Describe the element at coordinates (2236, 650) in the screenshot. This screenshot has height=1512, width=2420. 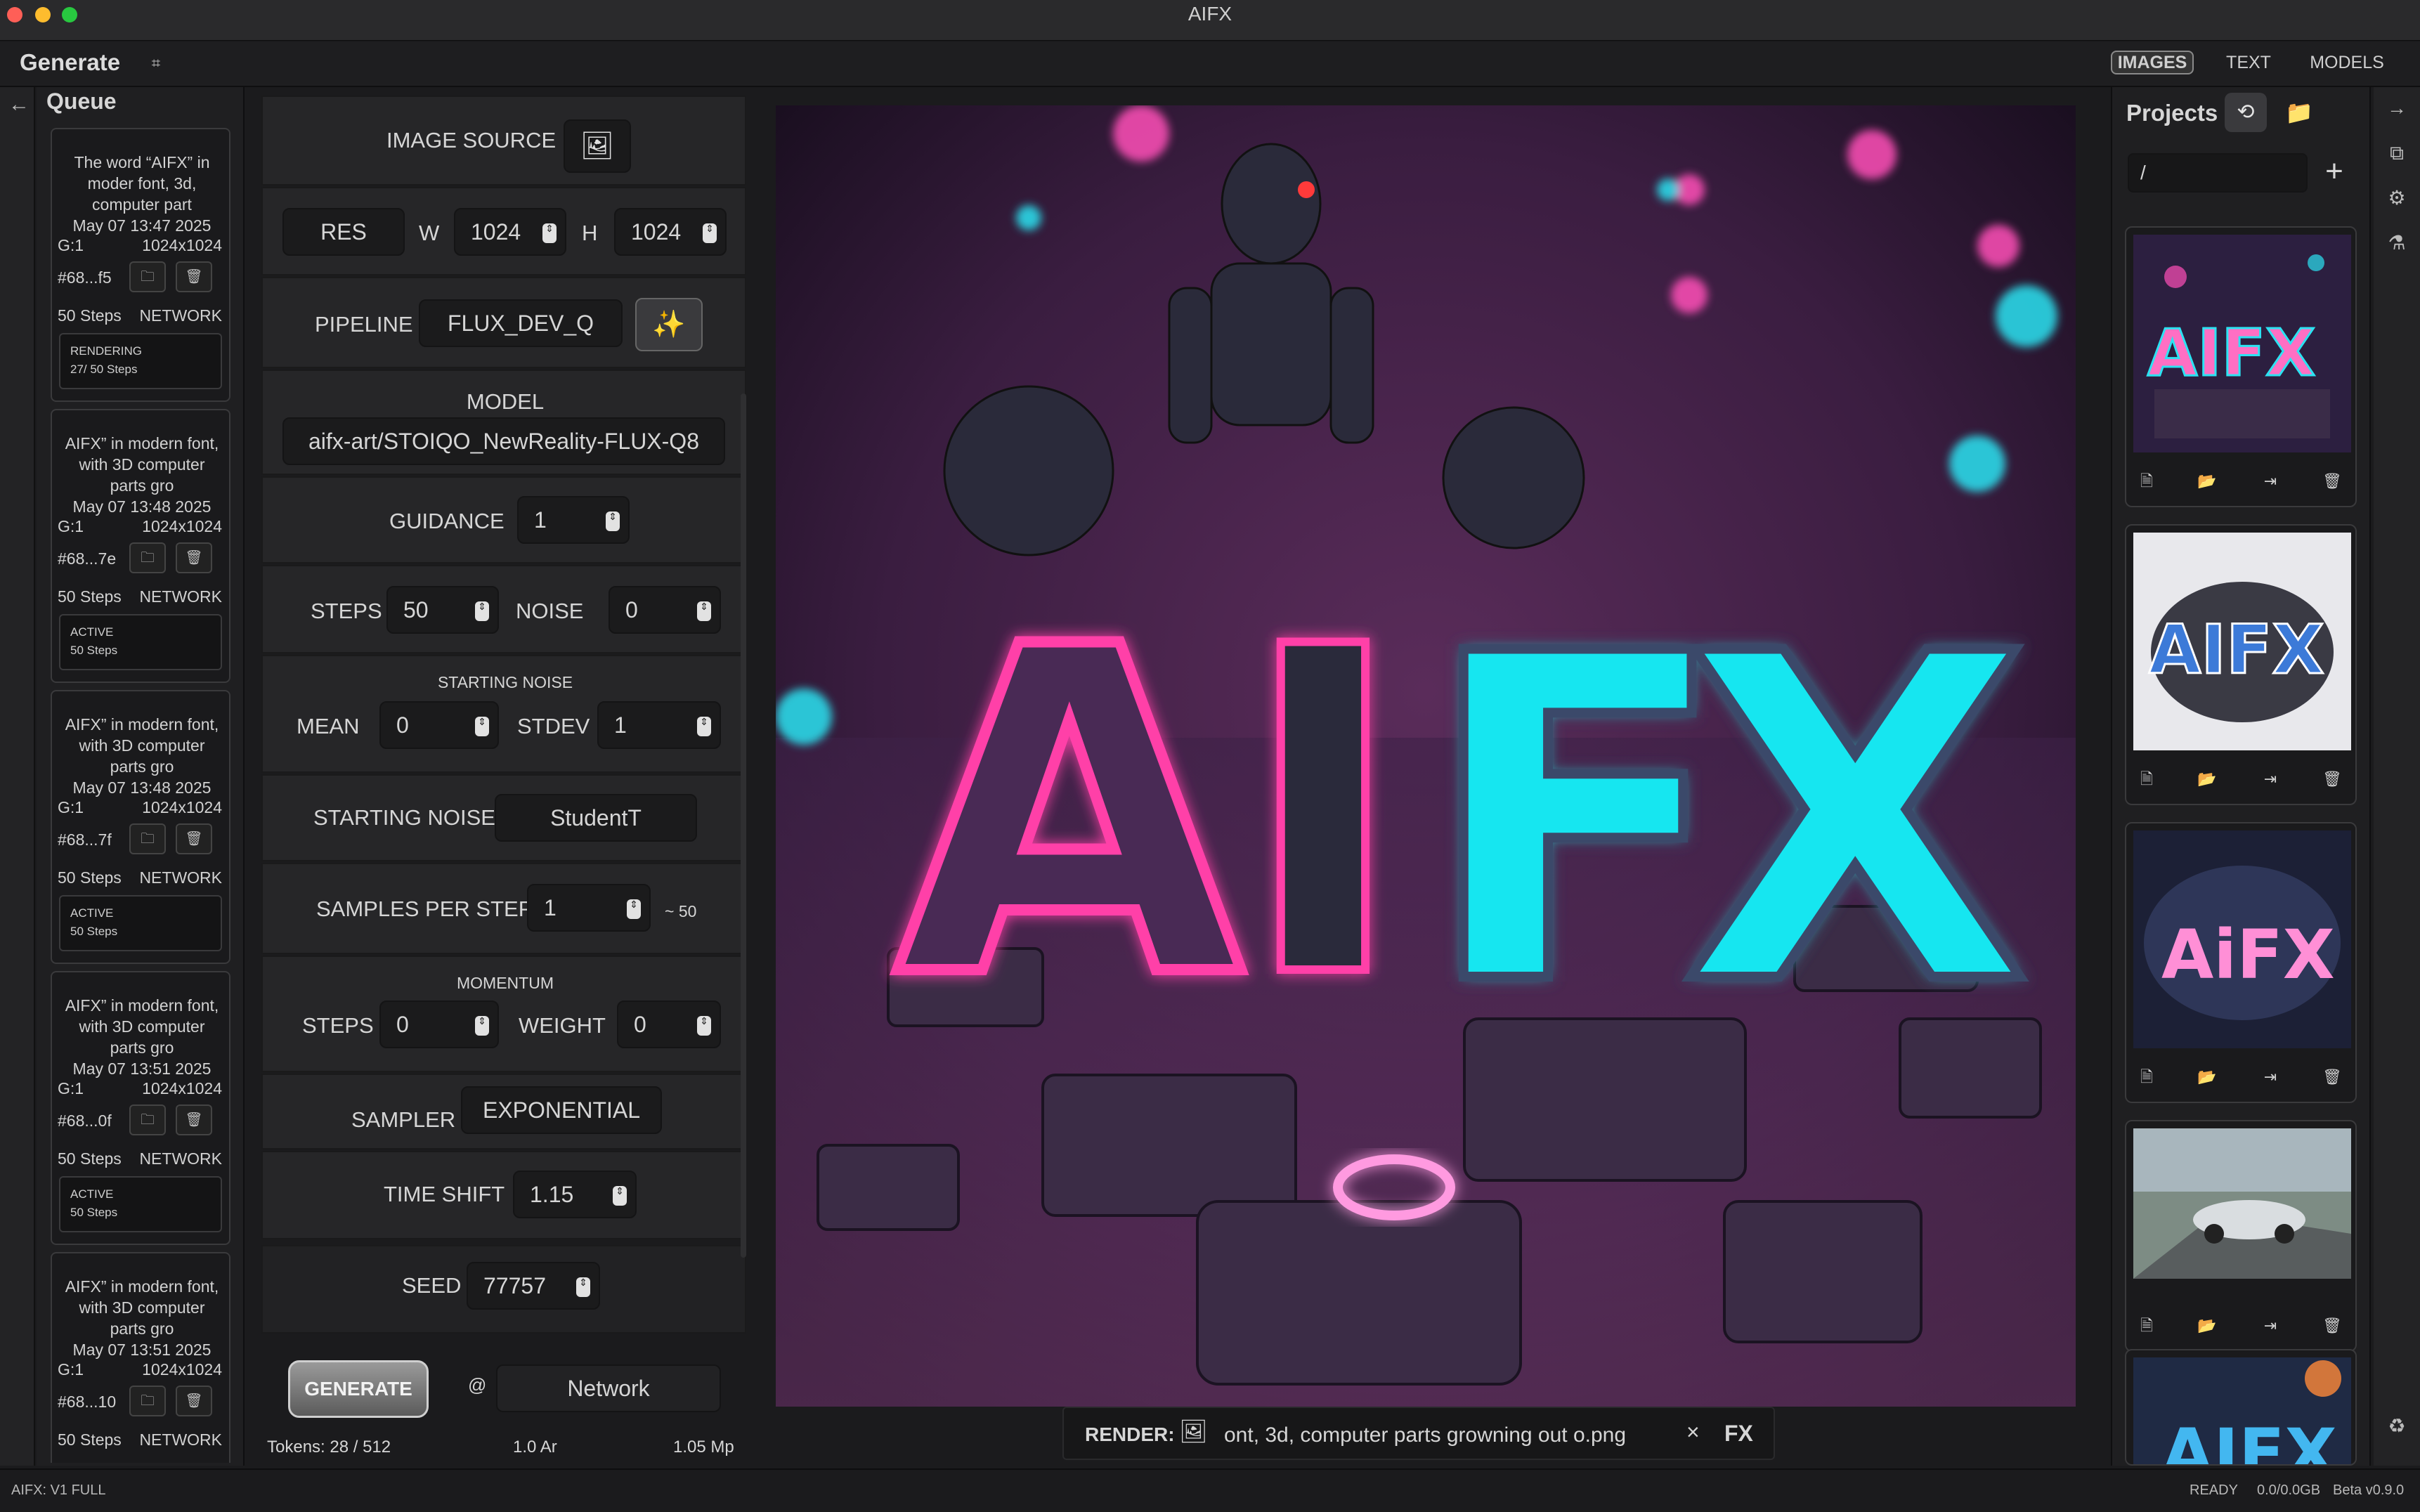
I see `thumbnail-text: AIFX` at that location.